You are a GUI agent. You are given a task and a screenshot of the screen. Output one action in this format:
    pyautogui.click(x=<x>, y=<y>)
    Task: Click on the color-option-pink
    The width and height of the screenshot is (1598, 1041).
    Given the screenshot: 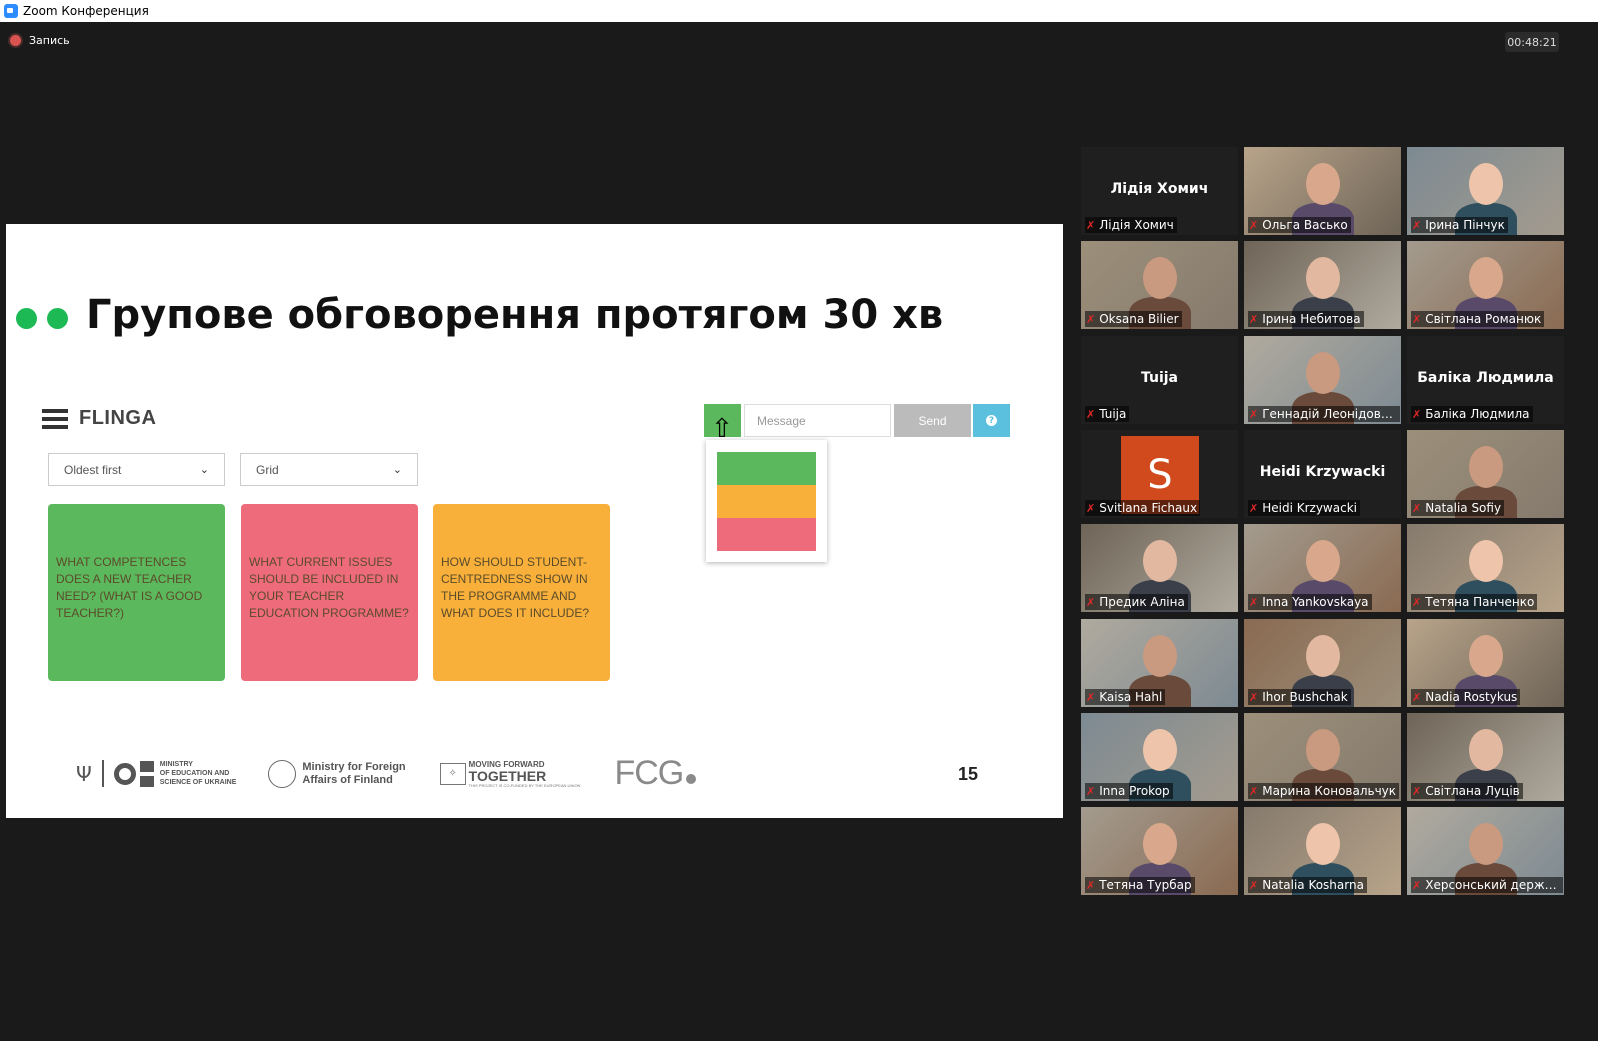 What is the action you would take?
    pyautogui.click(x=766, y=534)
    